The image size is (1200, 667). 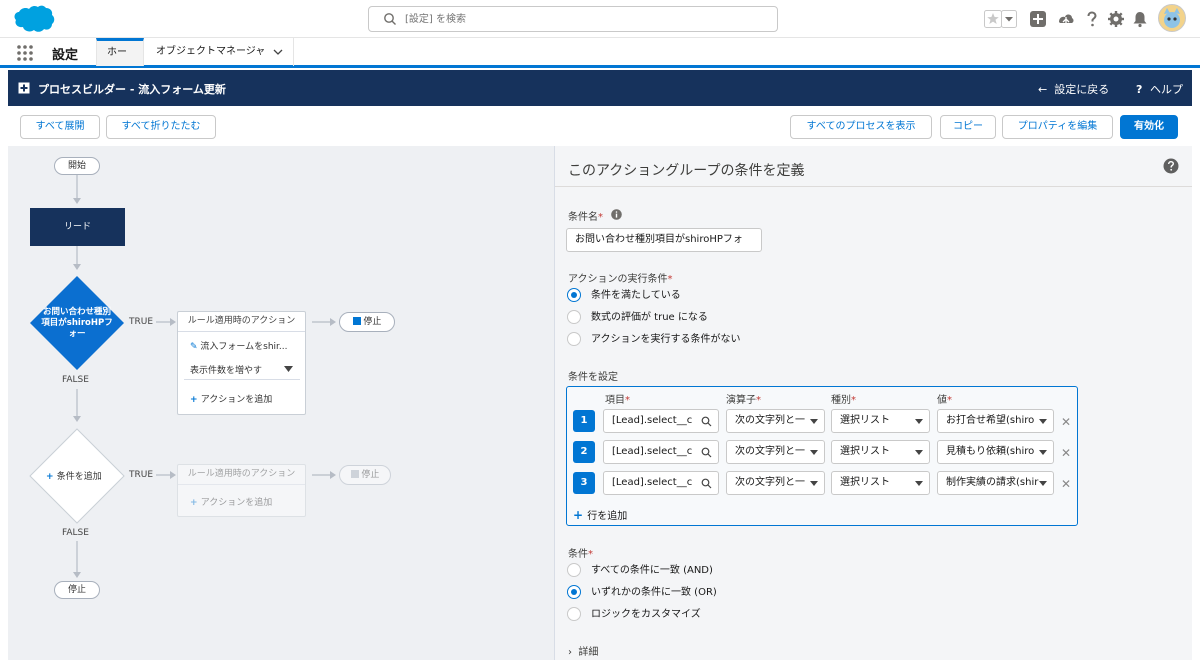 What do you see at coordinates (585, 19) in the screenshot?
I see `search-input` at bounding box center [585, 19].